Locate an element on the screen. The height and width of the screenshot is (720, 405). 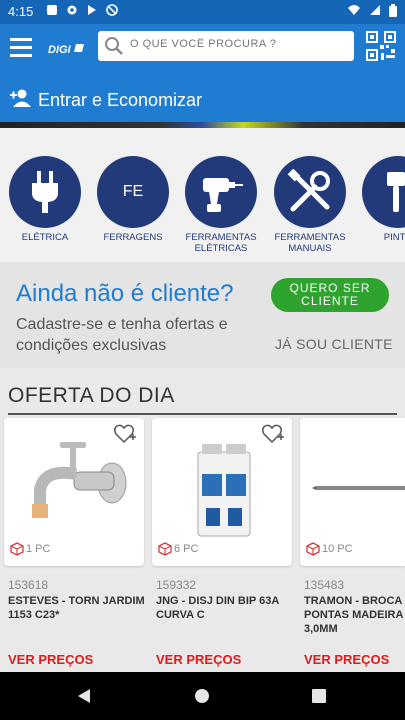
paint-icon is located at coordinates (396, 192).